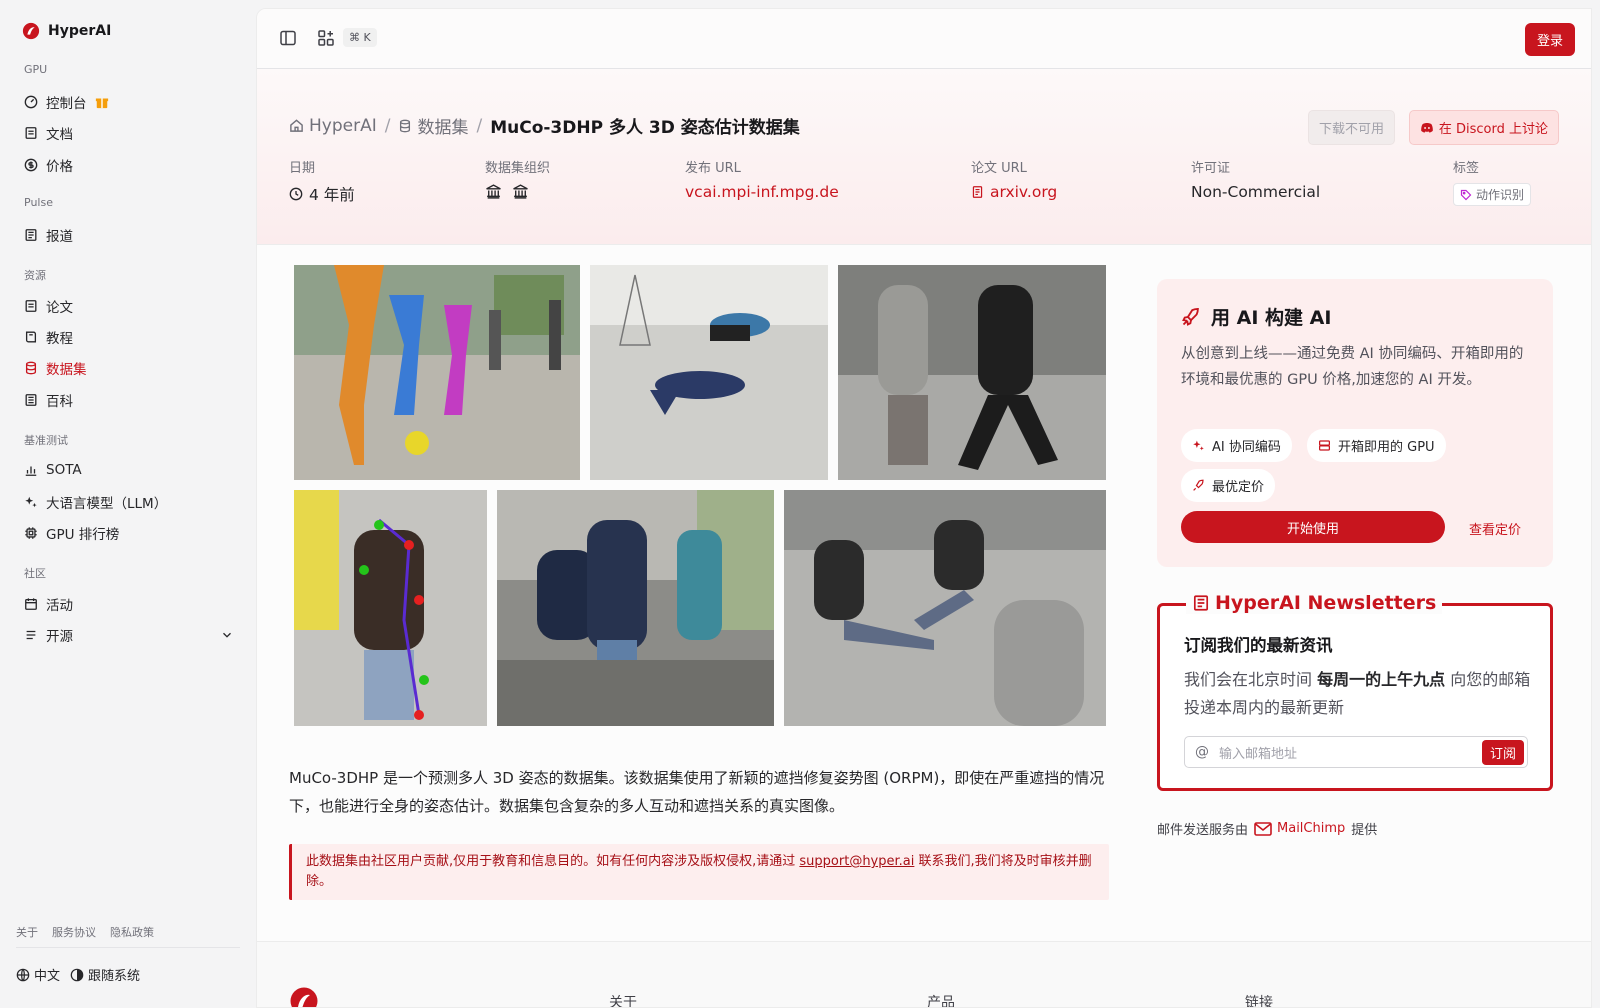 Image resolution: width=1600 pixels, height=1008 pixels. Describe the element at coordinates (1313, 527) in the screenshot. I see `get-started-button: 开始使用` at that location.